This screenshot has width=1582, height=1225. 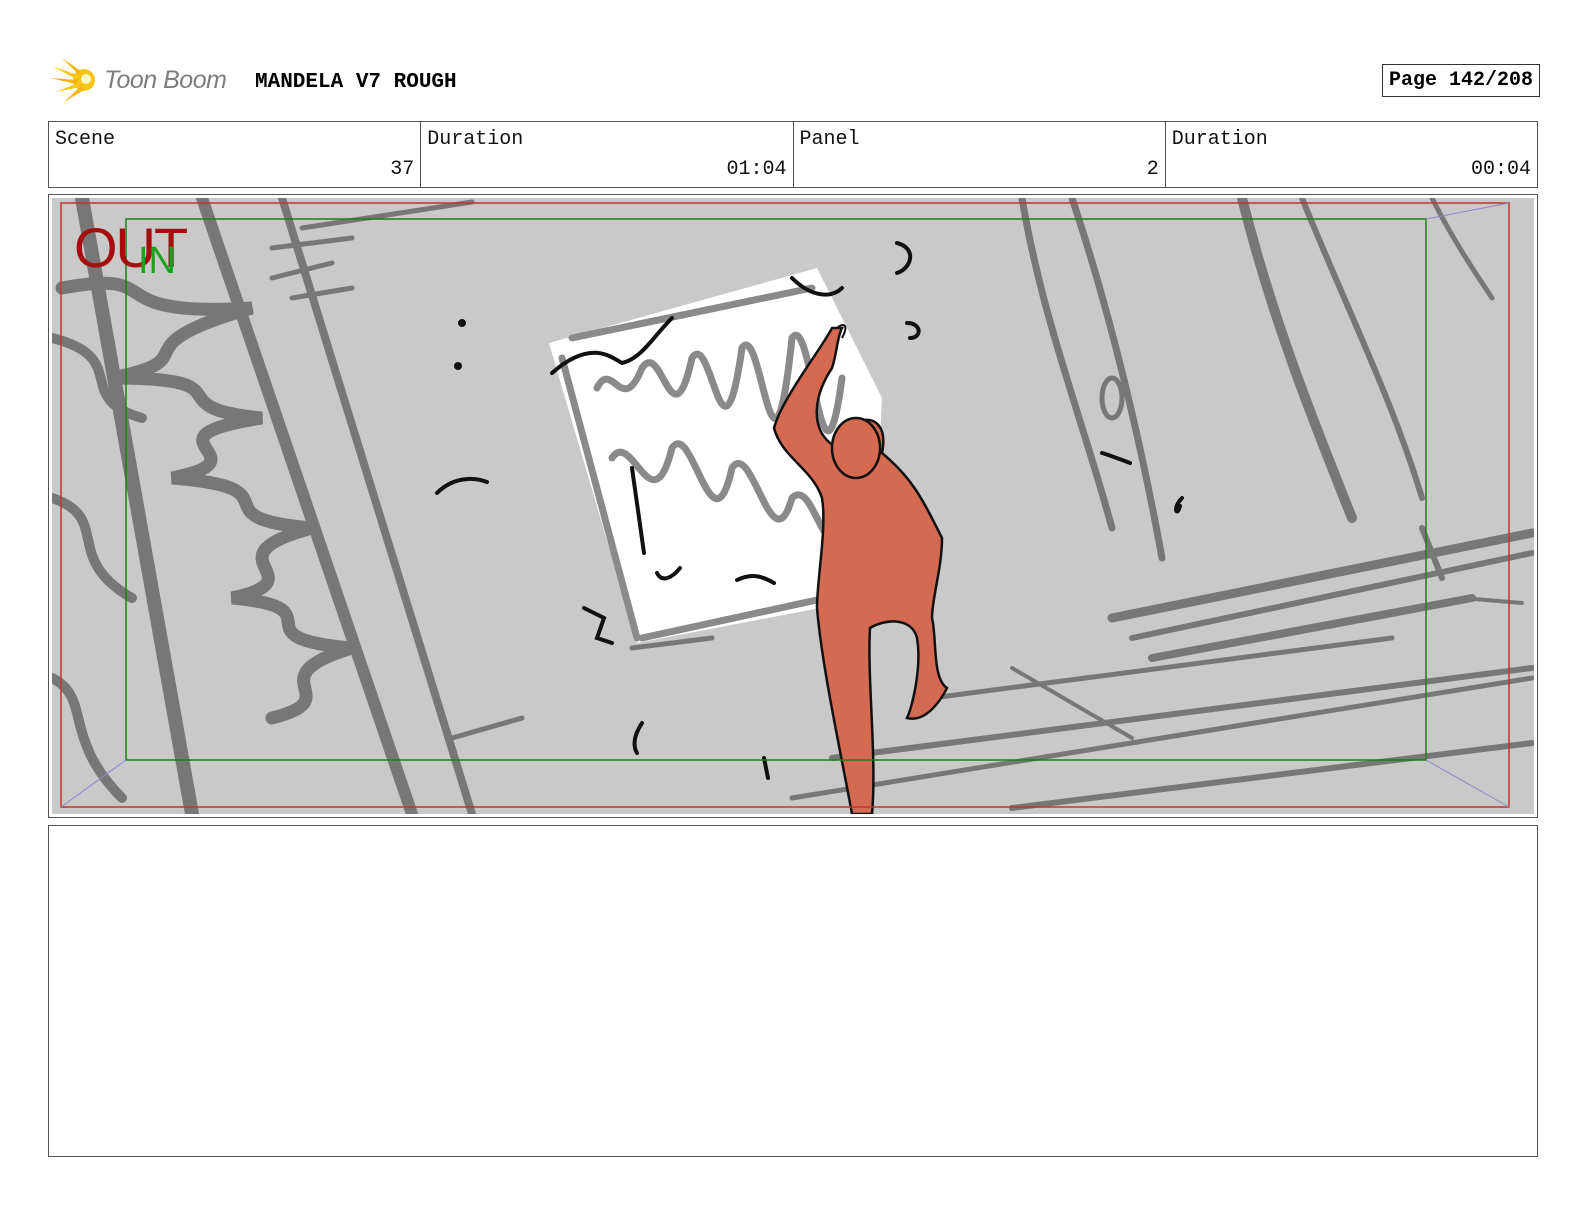 I want to click on panel-duration-value: 00:04, so click(x=1500, y=169).